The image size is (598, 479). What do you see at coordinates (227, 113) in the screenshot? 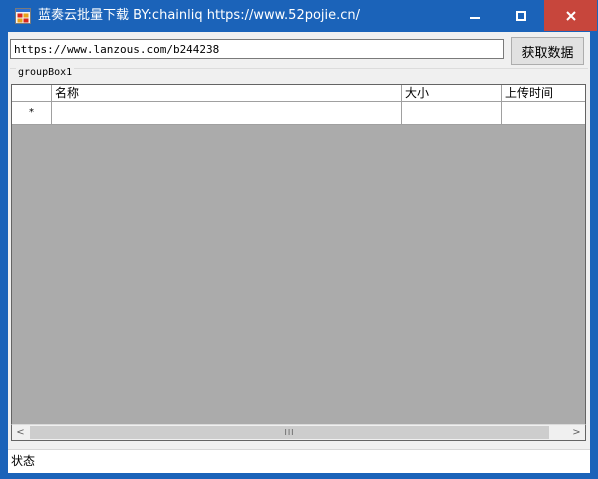
I see `new-row-name-cell` at bounding box center [227, 113].